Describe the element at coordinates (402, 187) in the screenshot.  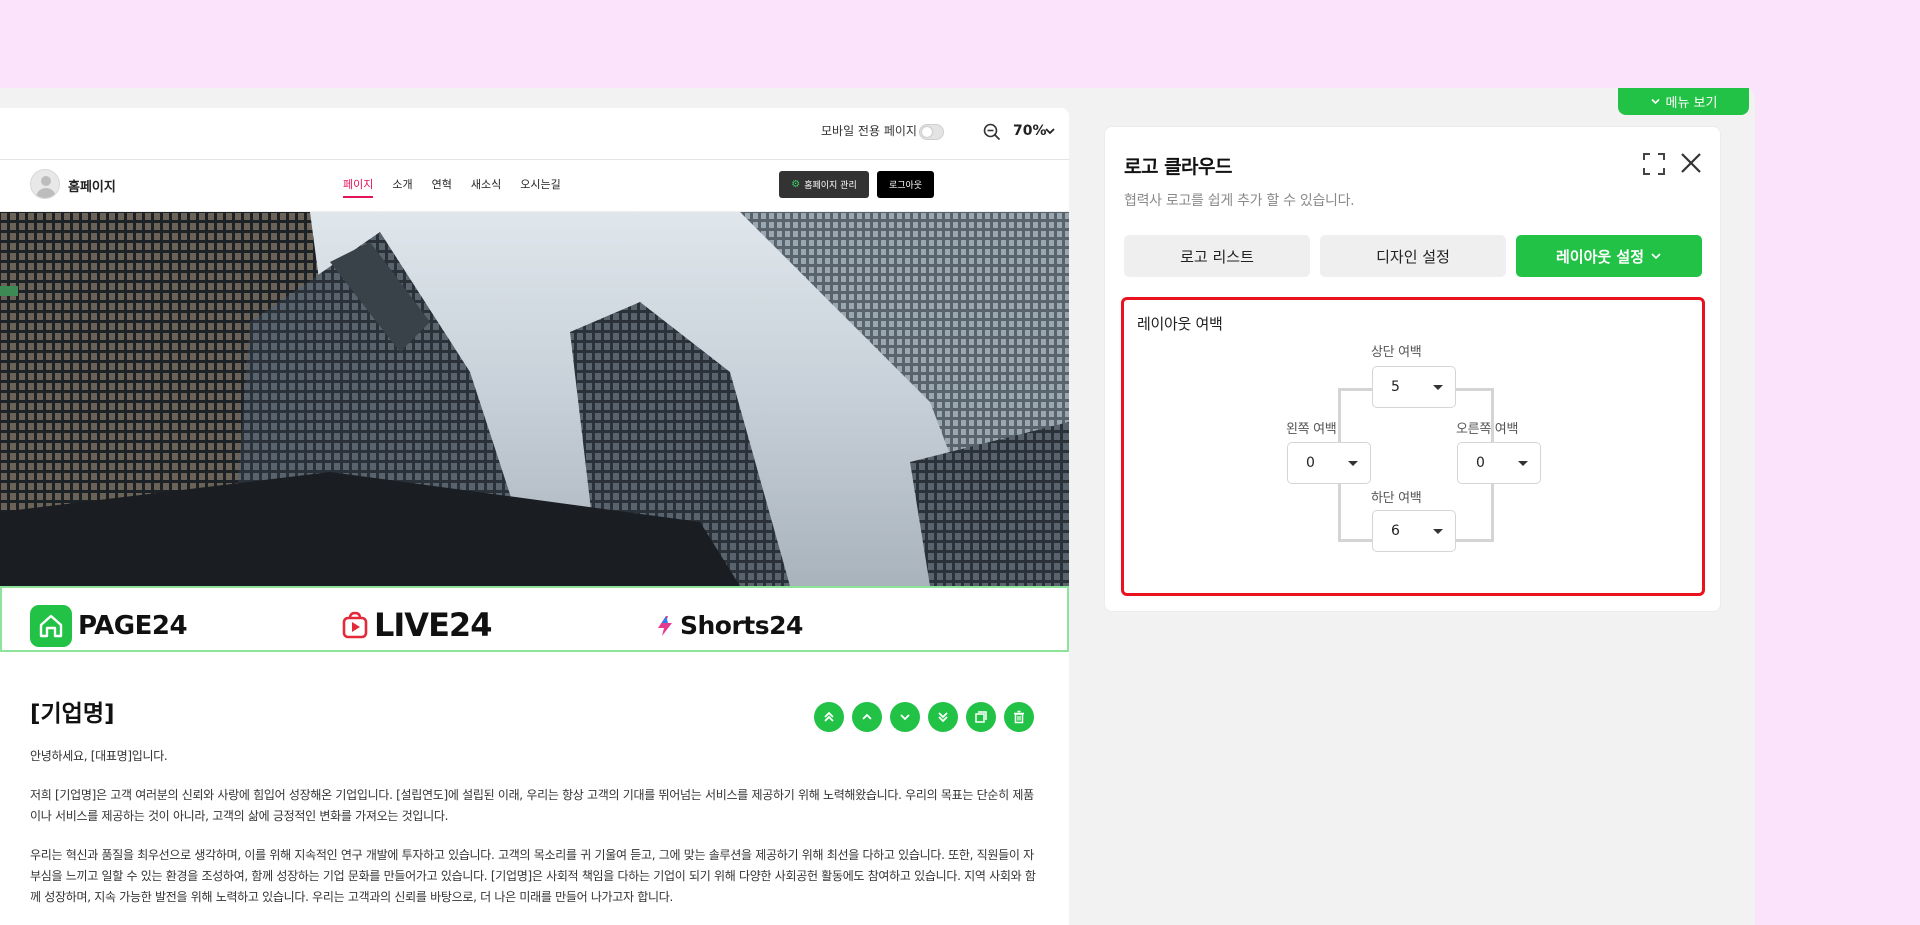
I see `nav-item-about: 소개` at that location.